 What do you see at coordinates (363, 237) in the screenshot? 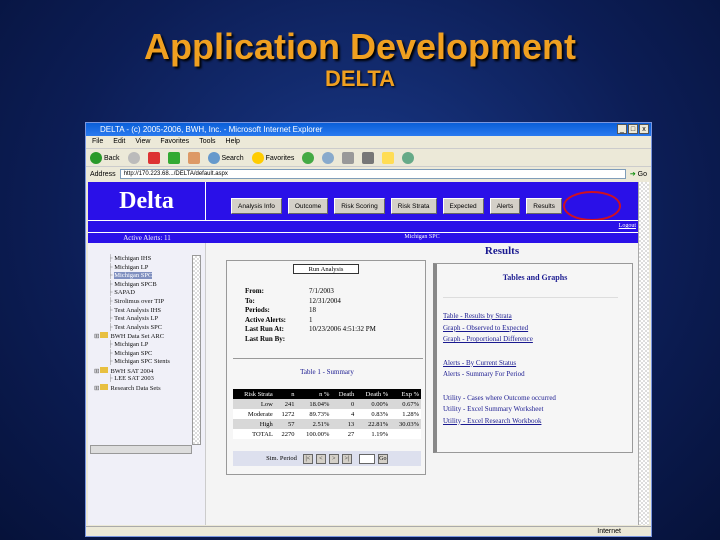
I see `status-row: Active Alerts: 11 Michigan SPC` at bounding box center [363, 237].